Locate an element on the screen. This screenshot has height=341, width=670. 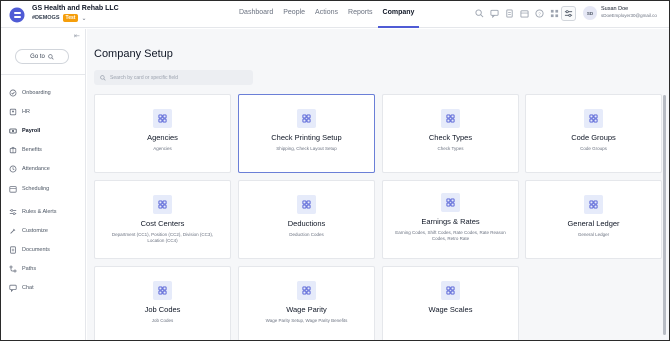
card-title: Check Printing Setup is located at coordinates (306, 137).